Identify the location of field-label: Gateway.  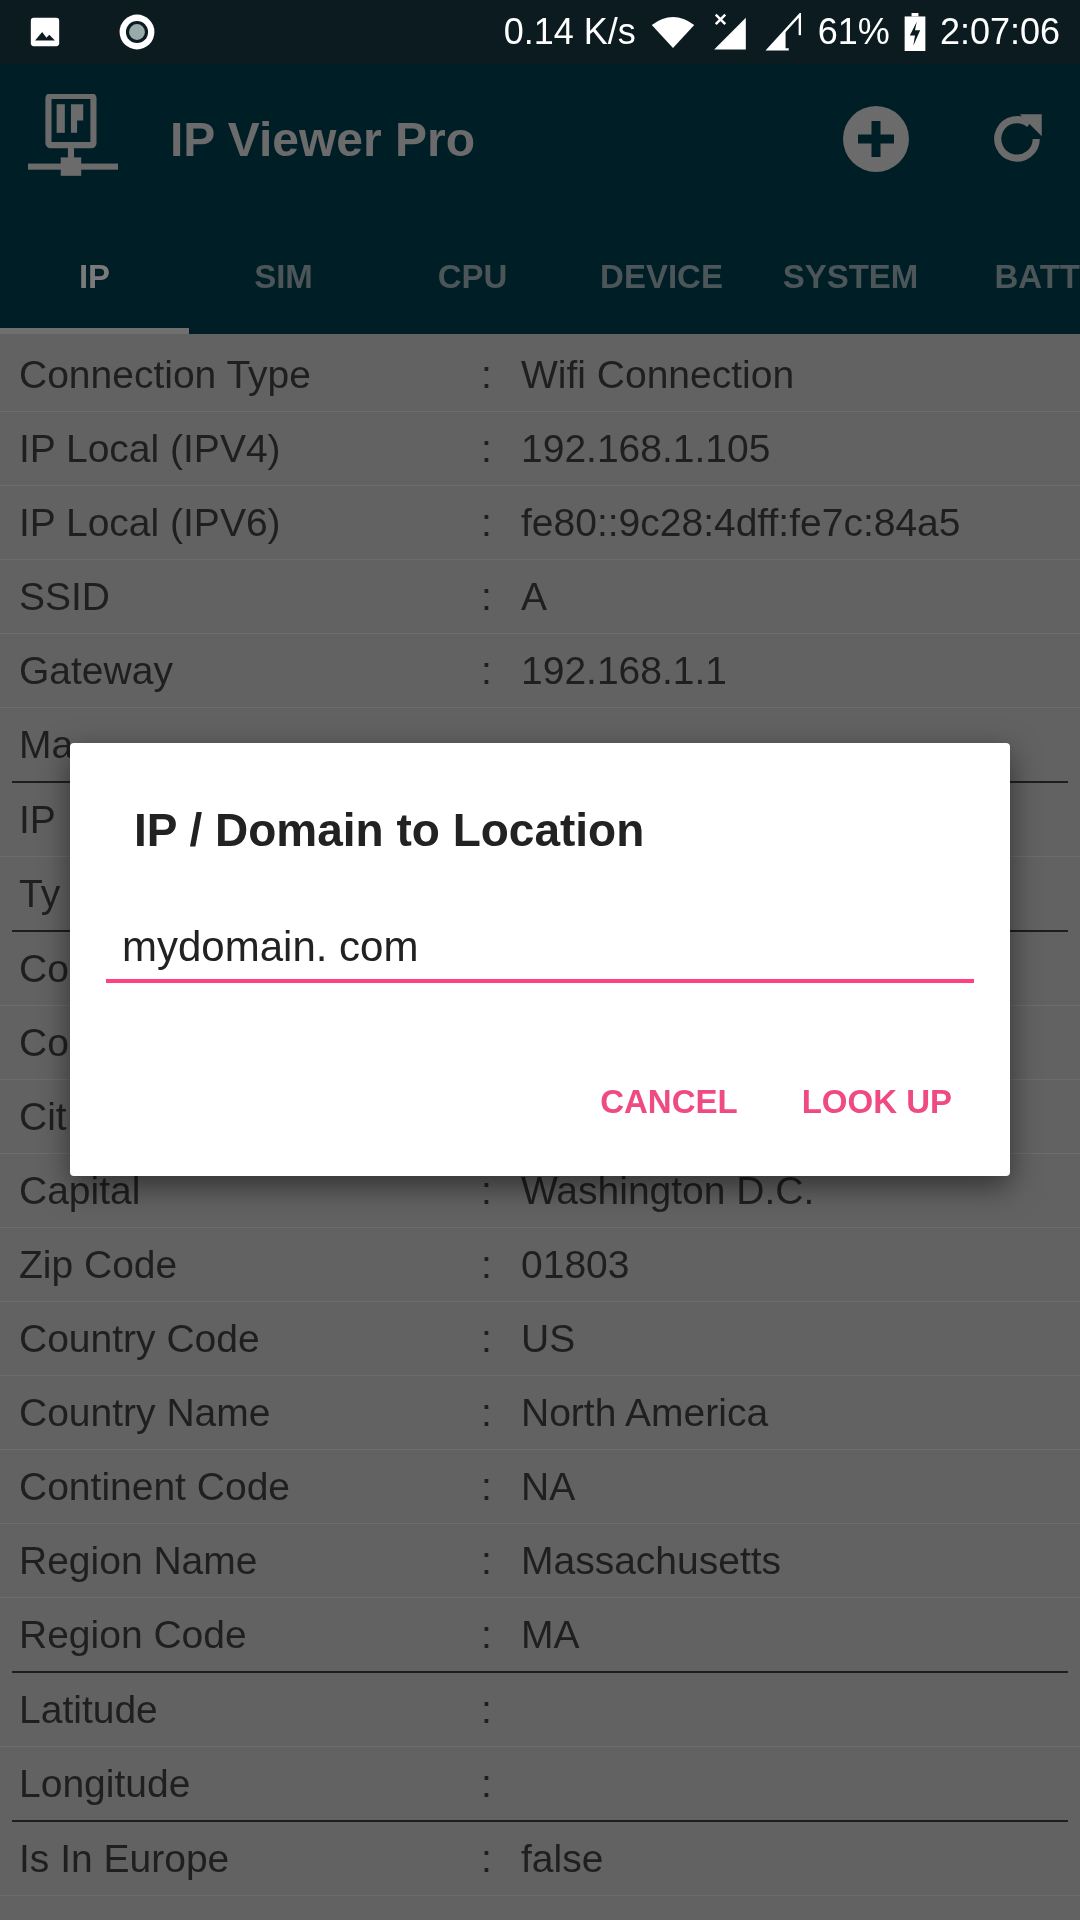
(96, 670).